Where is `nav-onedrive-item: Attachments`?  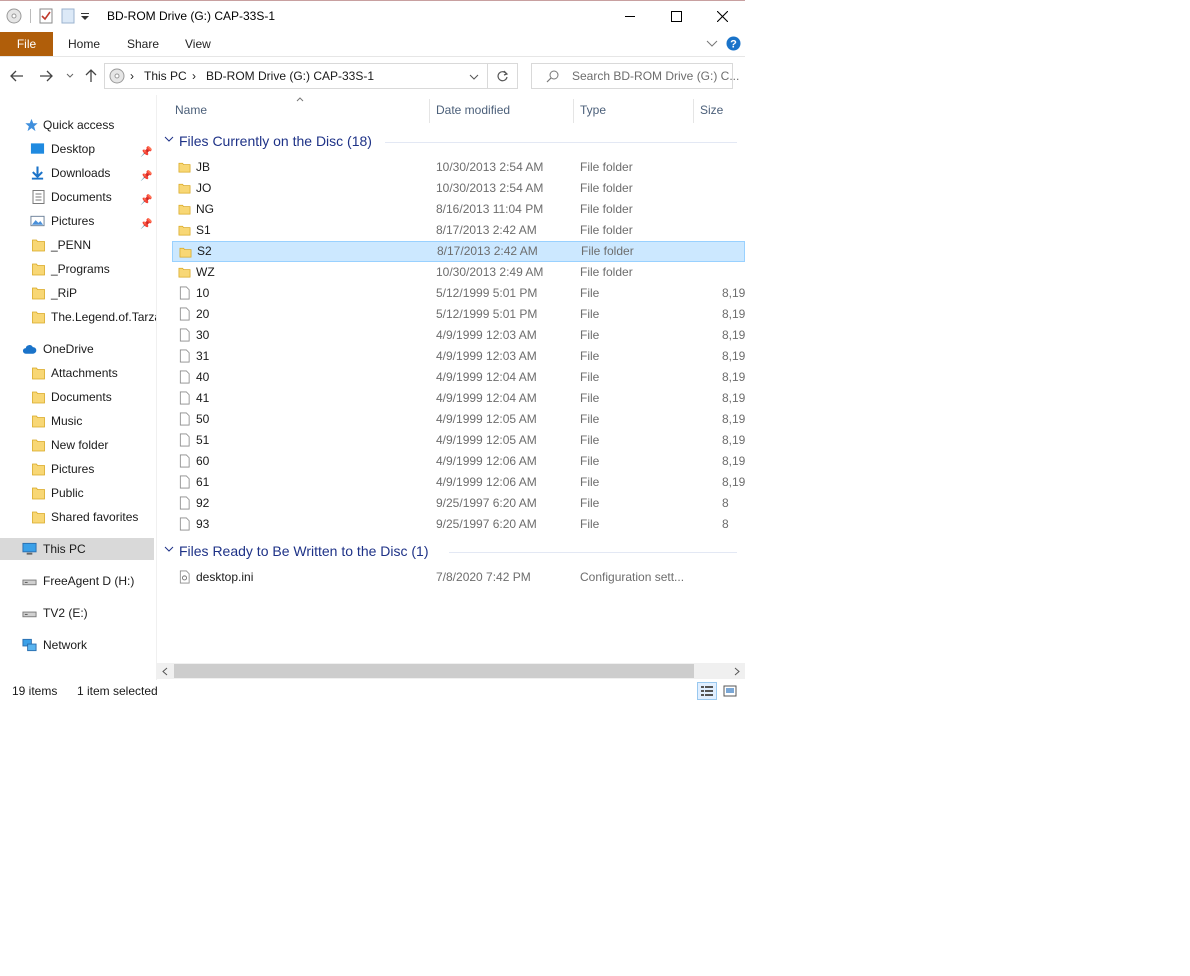
nav-onedrive-item: Attachments is located at coordinates (78, 373).